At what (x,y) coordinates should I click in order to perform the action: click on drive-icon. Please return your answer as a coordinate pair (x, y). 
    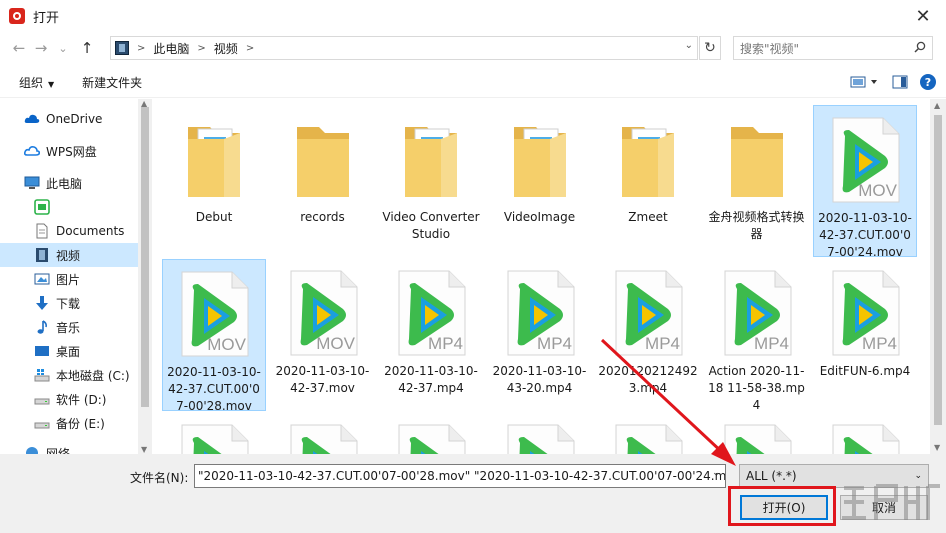
    Looking at the image, I should click on (42, 425).